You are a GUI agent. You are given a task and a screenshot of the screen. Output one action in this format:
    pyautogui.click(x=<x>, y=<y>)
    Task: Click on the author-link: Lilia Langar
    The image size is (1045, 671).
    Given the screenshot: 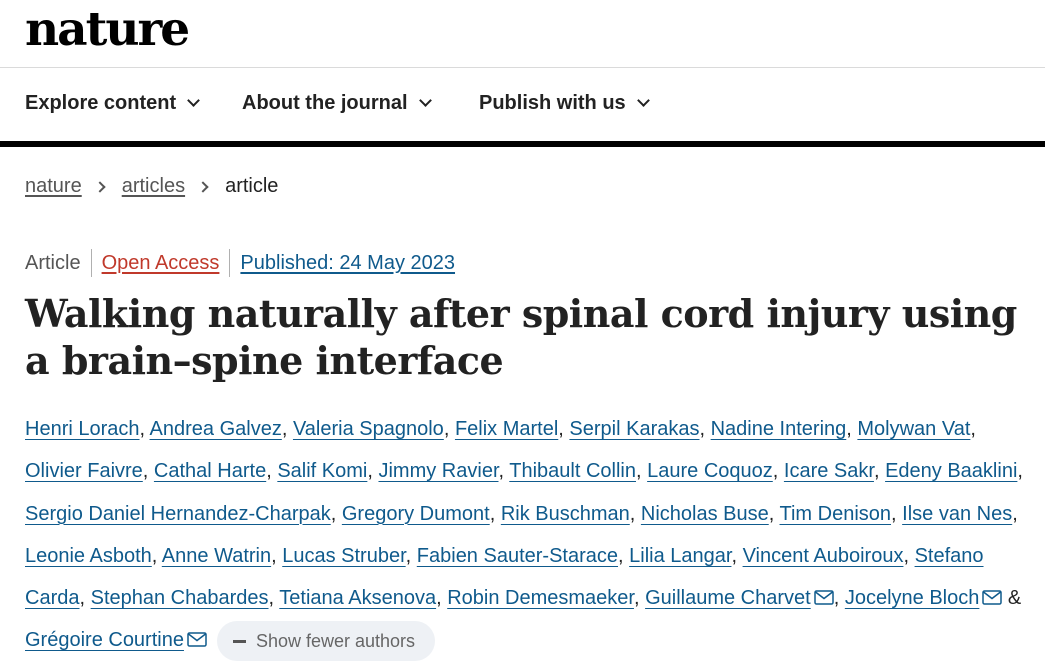 What is the action you would take?
    pyautogui.click(x=680, y=556)
    